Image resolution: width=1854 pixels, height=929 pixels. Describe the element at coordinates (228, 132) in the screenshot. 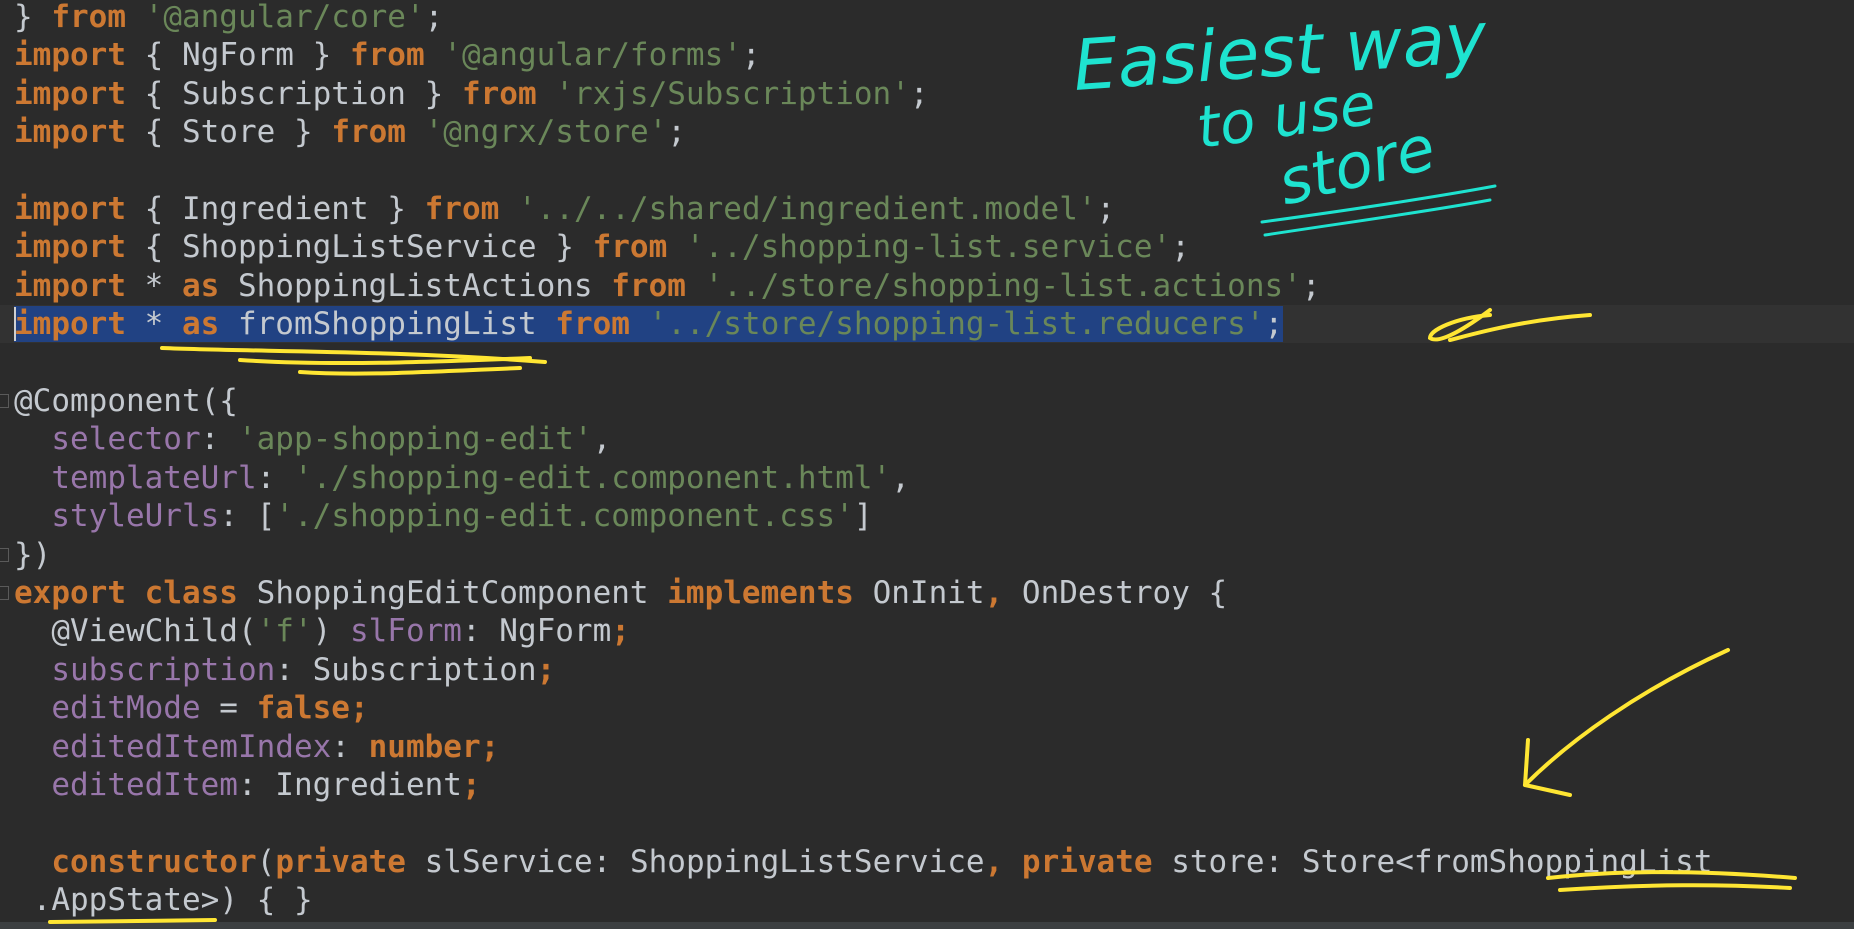

I see `code-token: Store` at that location.